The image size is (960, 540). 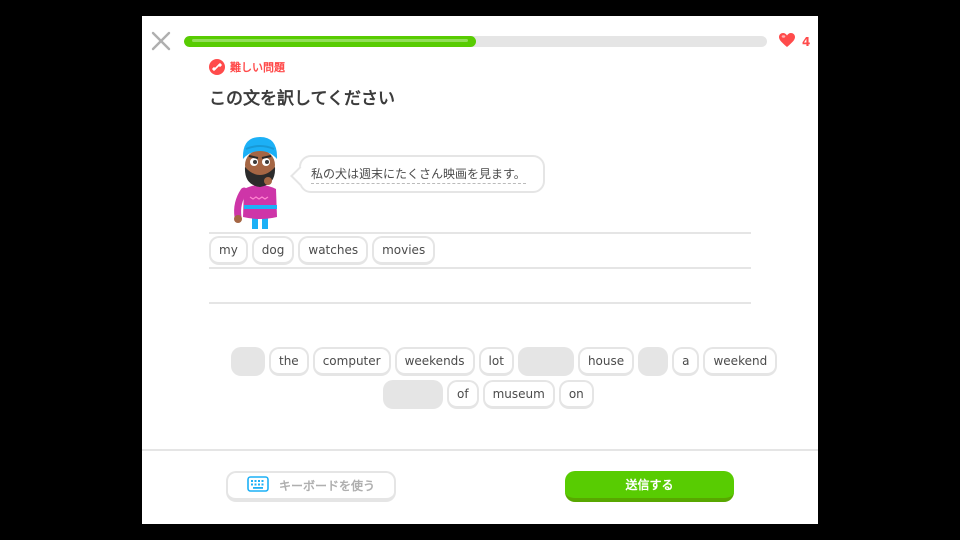 I want to click on answer-word-chip: watches, so click(x=333, y=250).